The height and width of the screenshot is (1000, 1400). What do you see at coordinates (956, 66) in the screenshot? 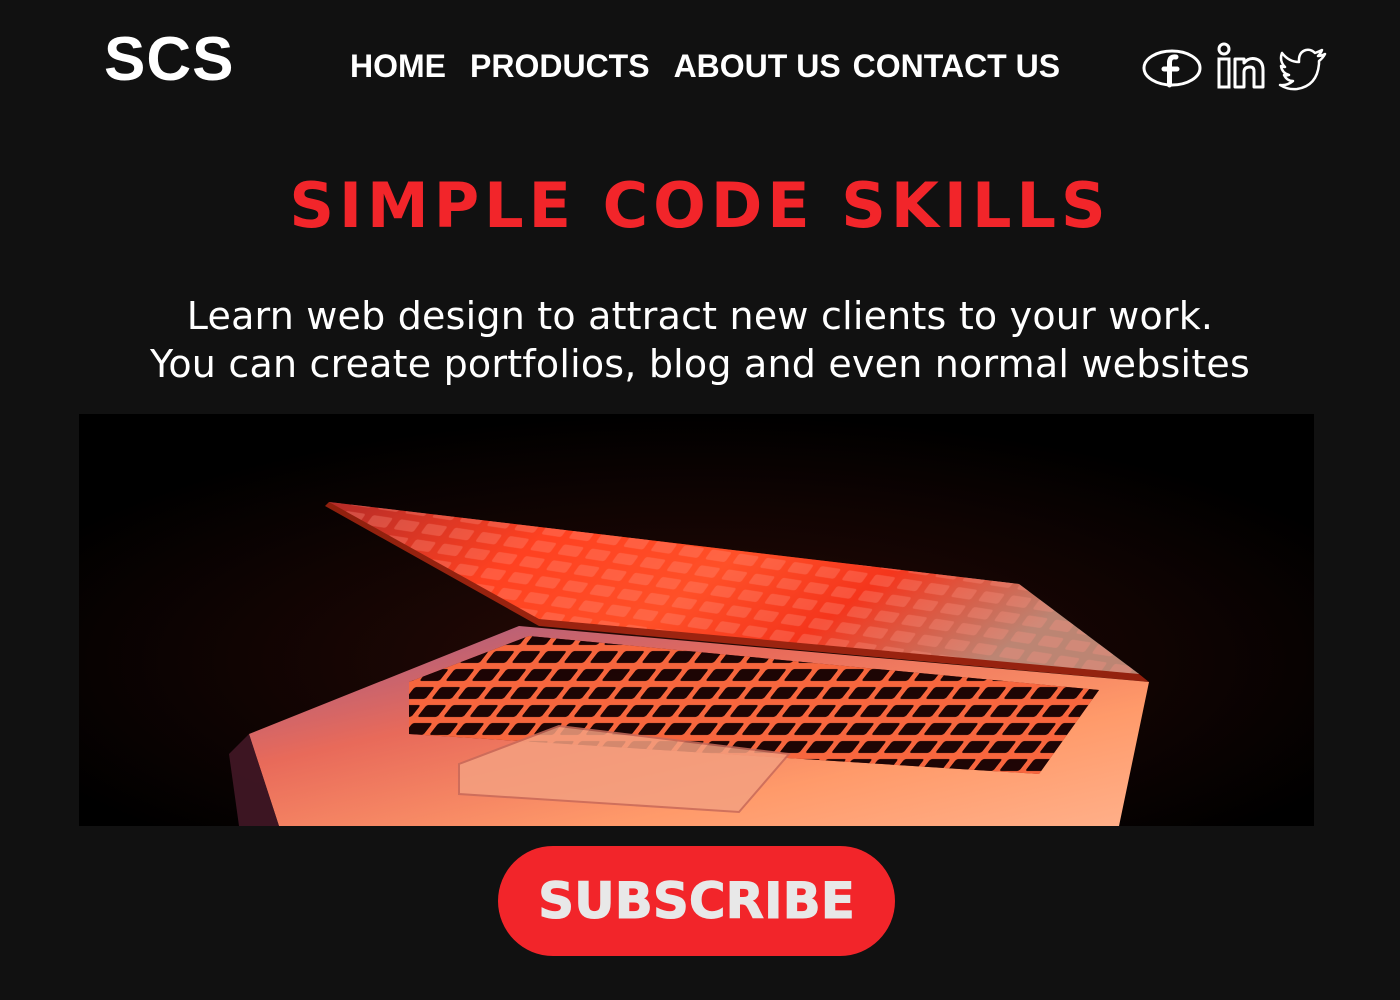
I see `nav-contact-us: CONTACT US` at bounding box center [956, 66].